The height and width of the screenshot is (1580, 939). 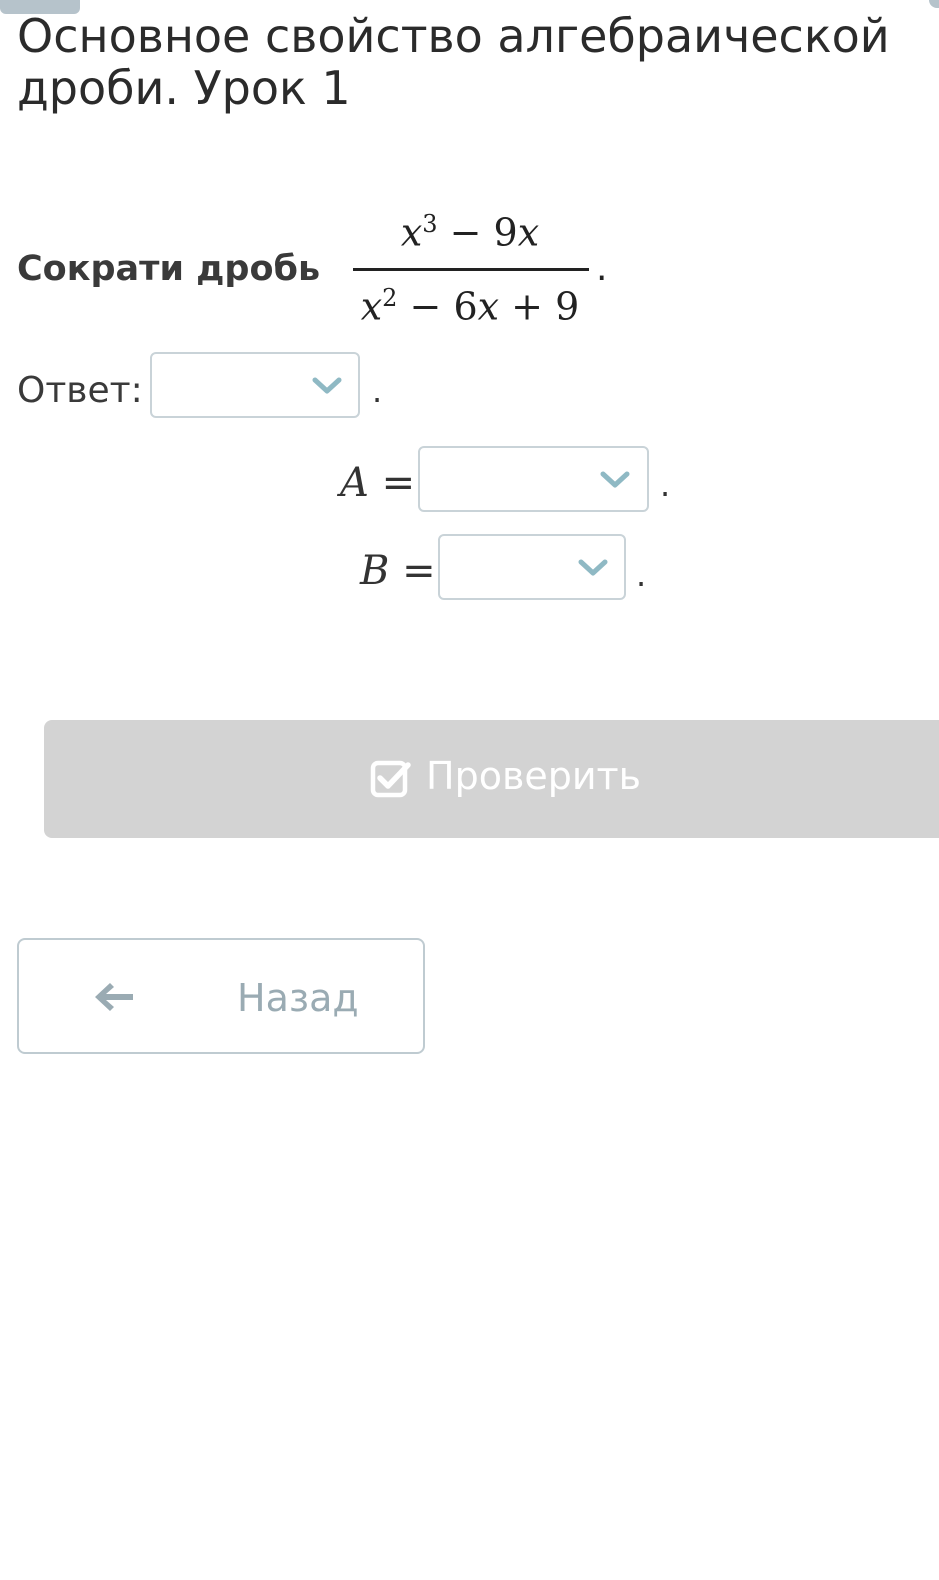 I want to click on answer-select, so click(x=255, y=385).